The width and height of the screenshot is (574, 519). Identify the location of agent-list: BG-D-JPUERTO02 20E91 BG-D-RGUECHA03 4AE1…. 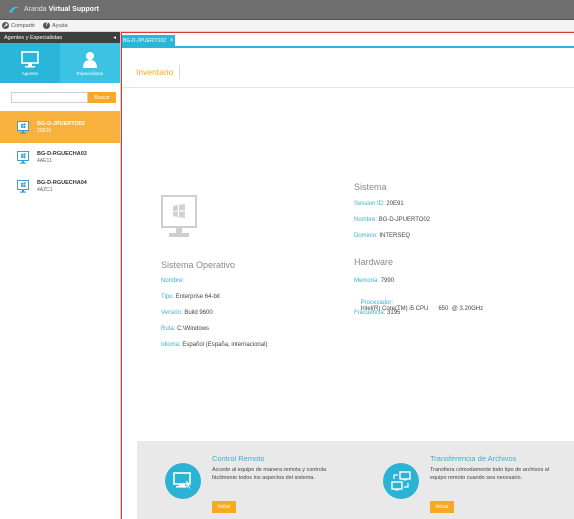
(60, 156).